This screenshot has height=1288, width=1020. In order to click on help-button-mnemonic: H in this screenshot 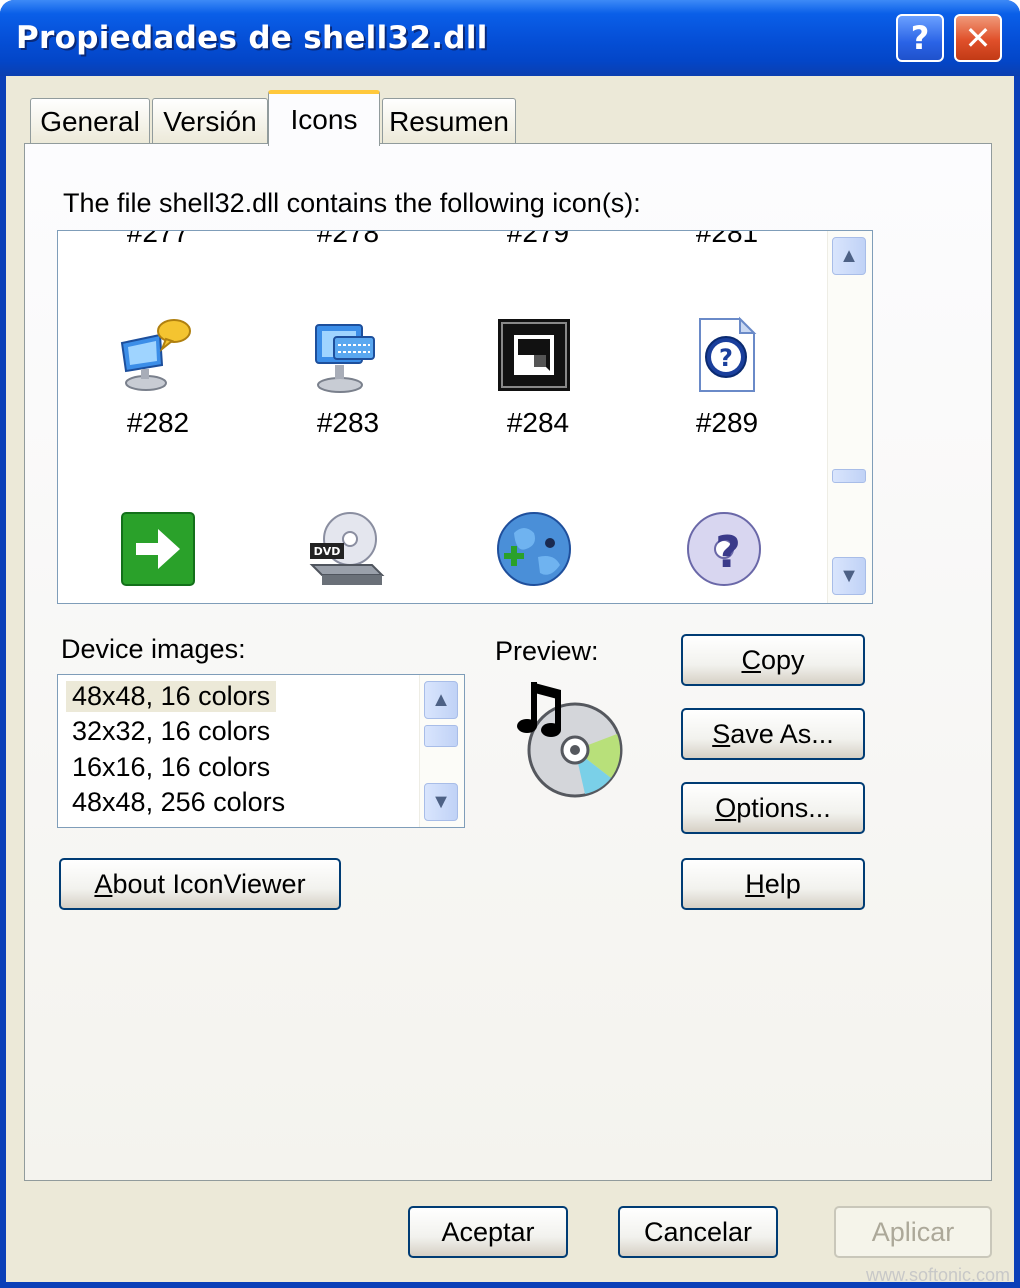, I will do `click(755, 883)`.